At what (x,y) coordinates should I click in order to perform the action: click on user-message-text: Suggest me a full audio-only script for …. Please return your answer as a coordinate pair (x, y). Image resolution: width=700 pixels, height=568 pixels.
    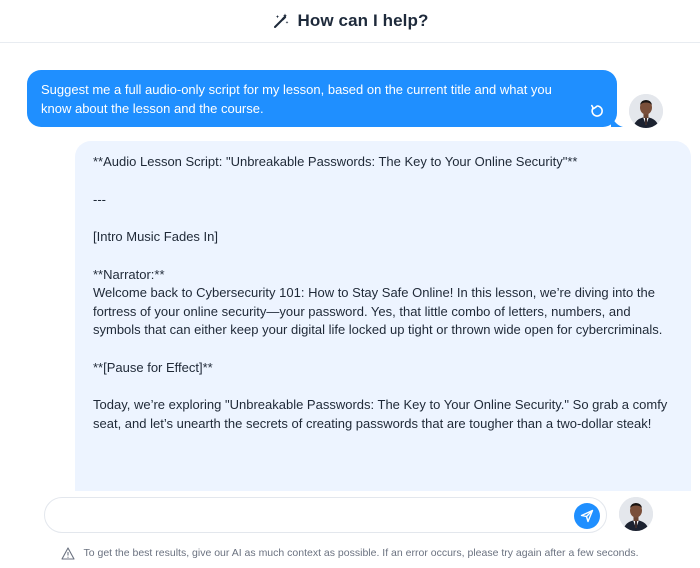
    Looking at the image, I should click on (296, 99).